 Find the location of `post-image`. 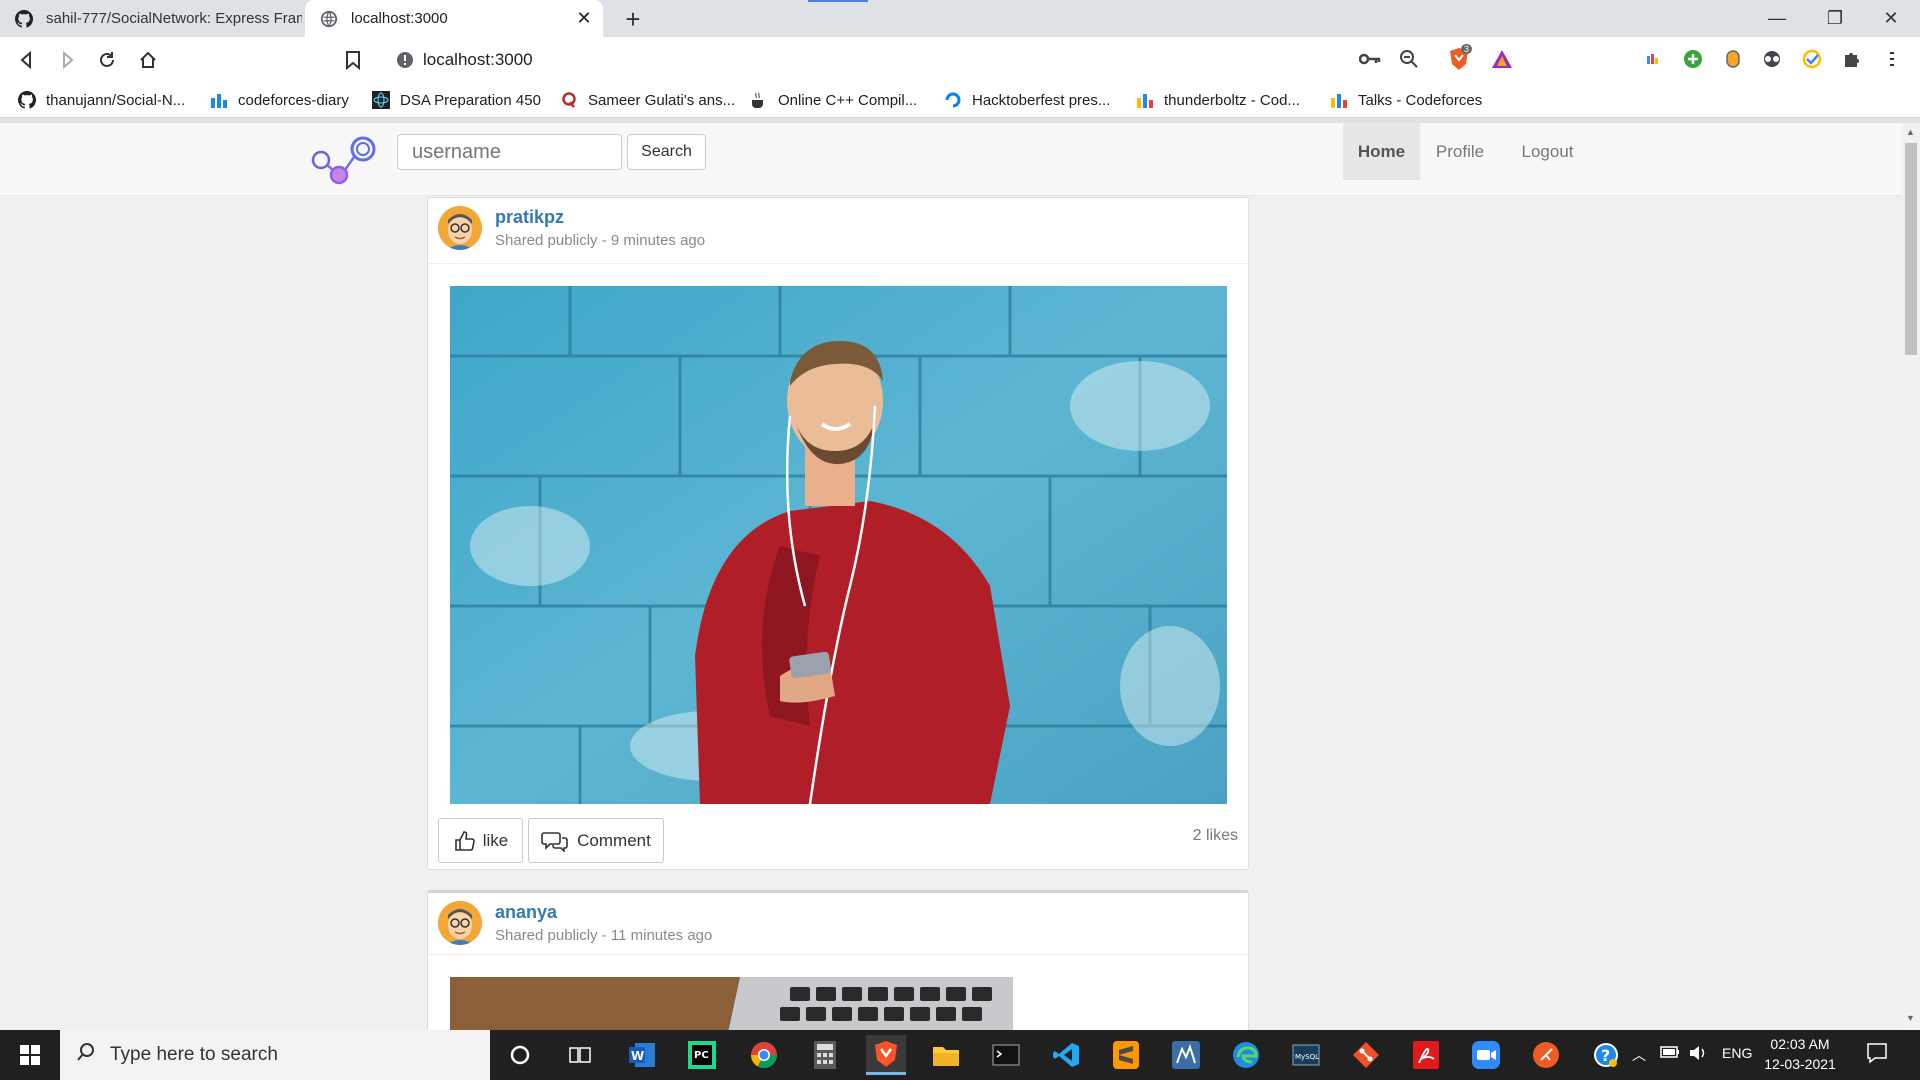

post-image is located at coordinates (731, 1003).